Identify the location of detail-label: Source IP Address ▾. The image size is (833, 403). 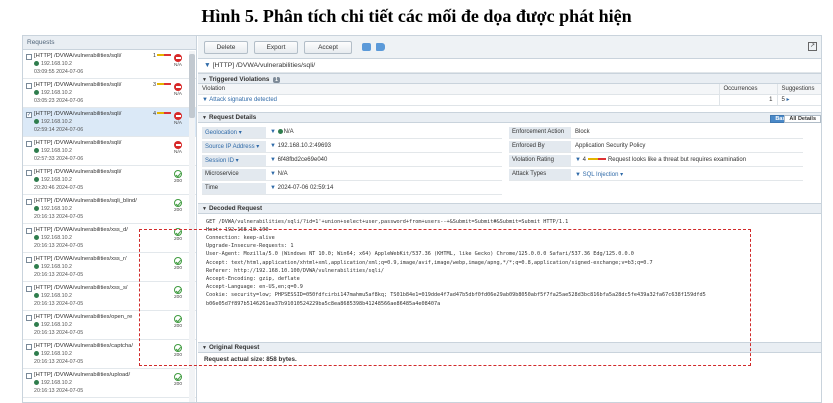
(234, 146).